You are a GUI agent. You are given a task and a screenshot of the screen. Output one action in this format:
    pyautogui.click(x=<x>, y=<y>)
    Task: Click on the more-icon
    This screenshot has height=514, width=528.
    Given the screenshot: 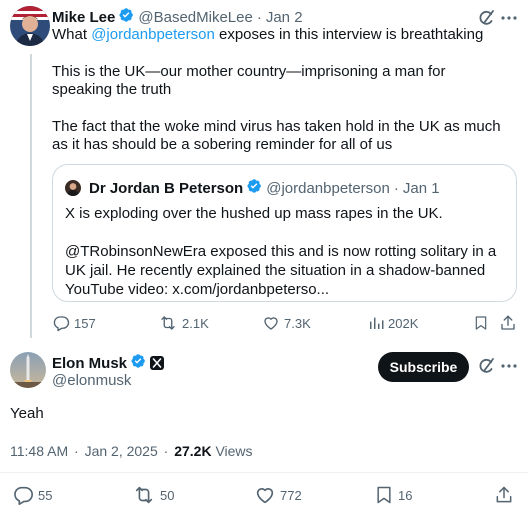 What is the action you would take?
    pyautogui.click(x=509, y=368)
    